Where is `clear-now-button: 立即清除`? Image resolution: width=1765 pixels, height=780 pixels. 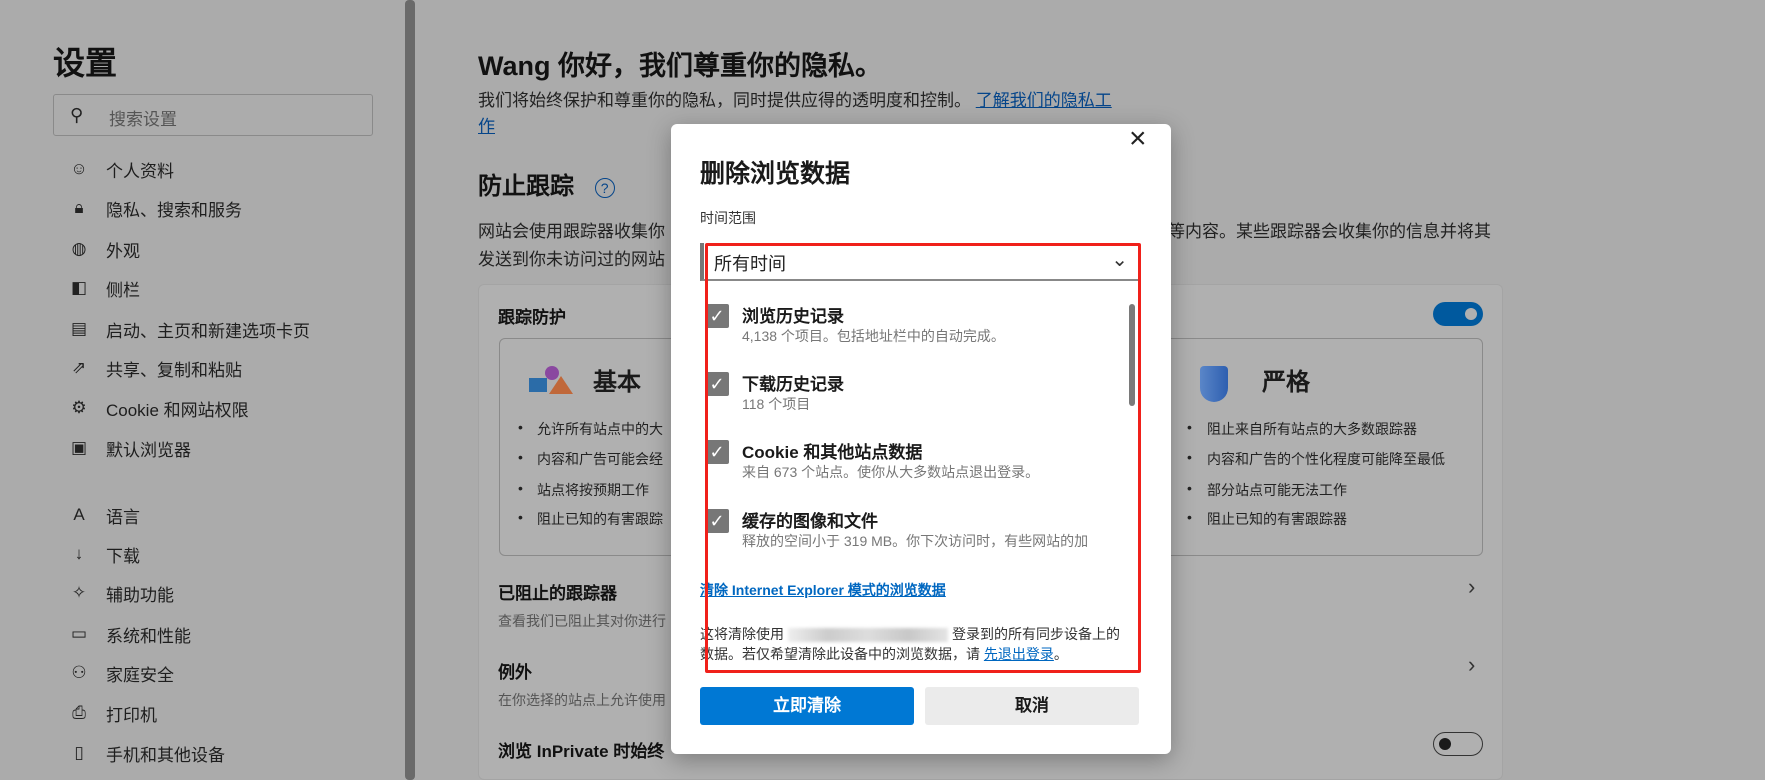
clear-now-button: 立即清除 is located at coordinates (807, 706).